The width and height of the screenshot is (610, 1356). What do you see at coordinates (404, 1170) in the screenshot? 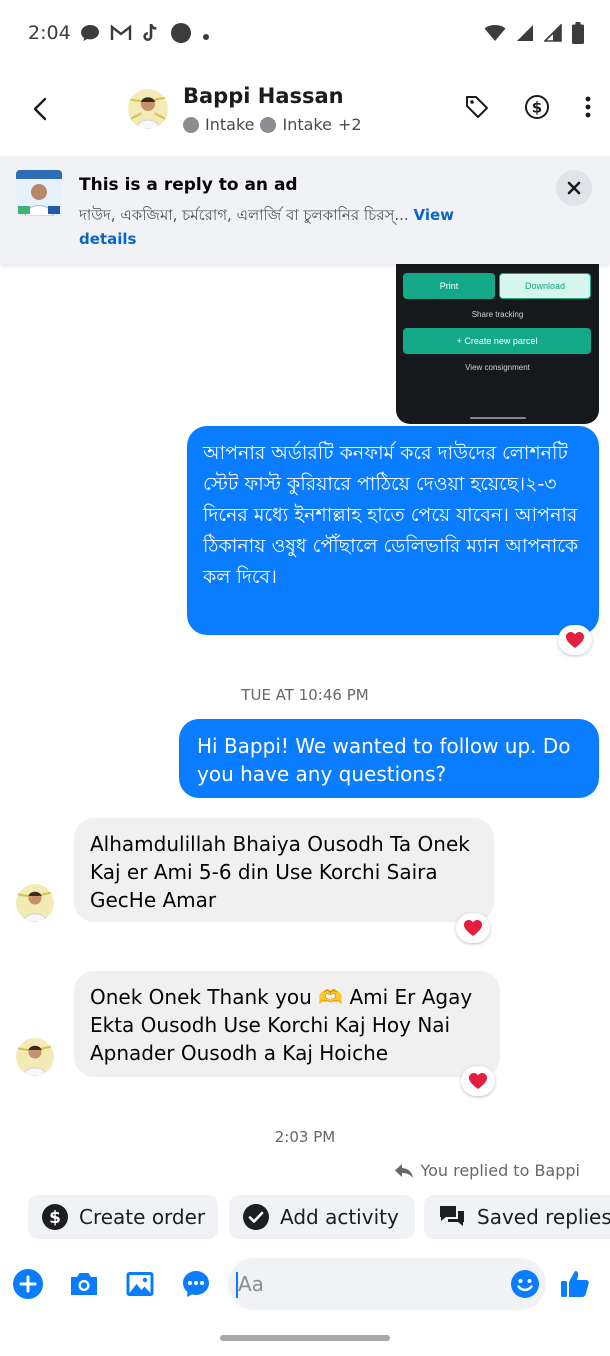
I see `reply-arrow-icon` at bounding box center [404, 1170].